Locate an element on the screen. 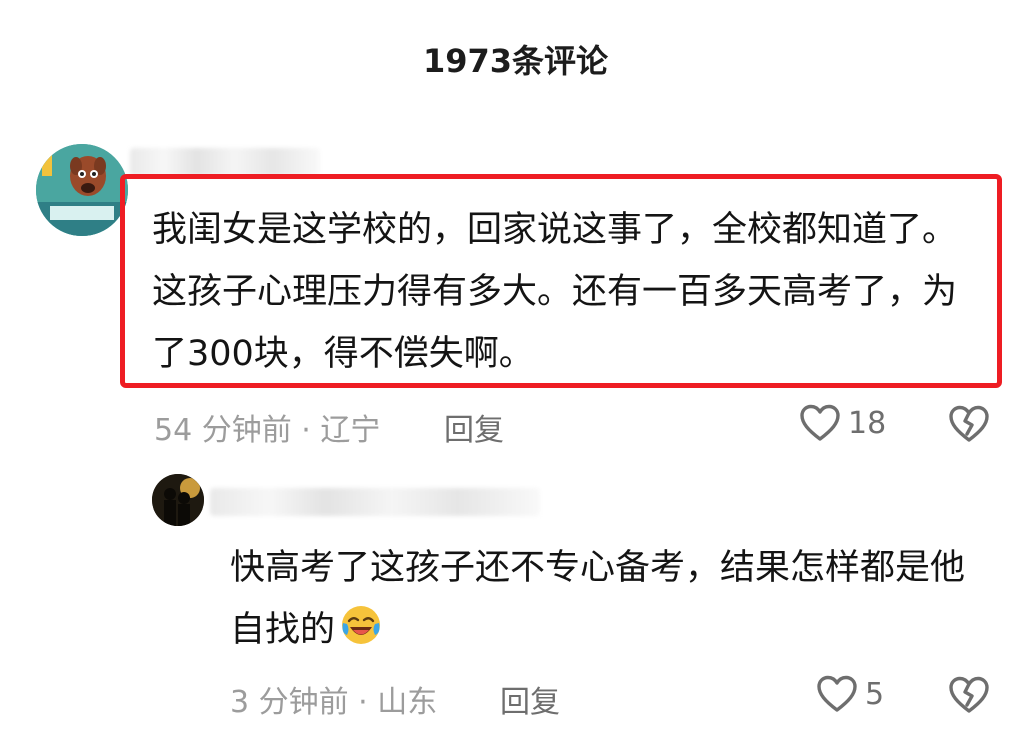 This screenshot has width=1031, height=733. comment-meta: 54 分钟前 · 辽宁 is located at coordinates (267, 430).